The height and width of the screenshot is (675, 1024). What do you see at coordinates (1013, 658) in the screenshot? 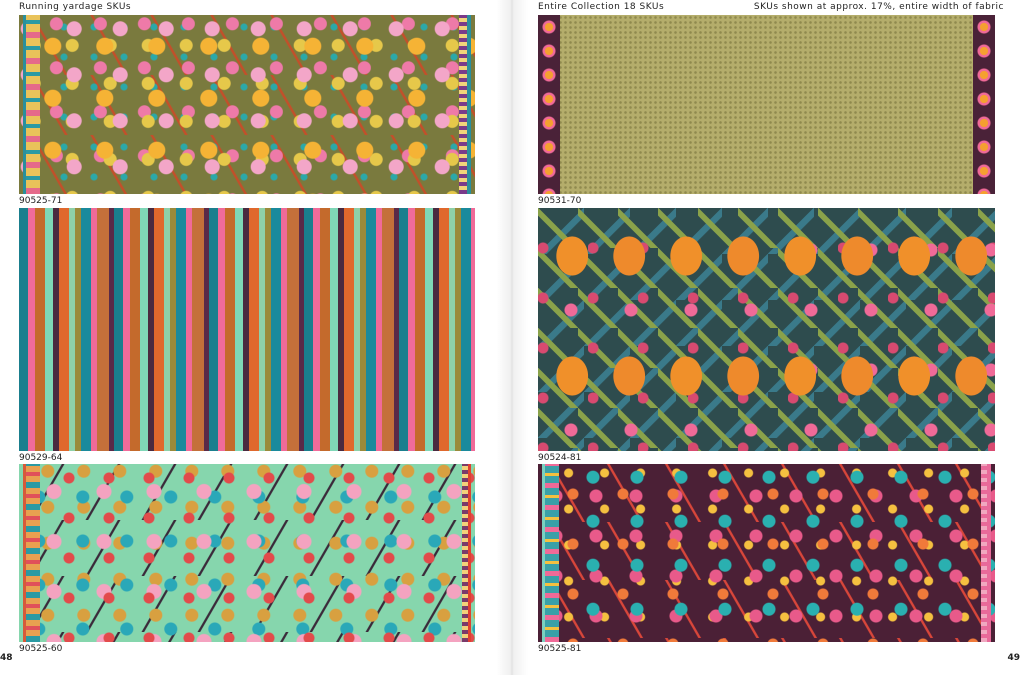
I see `page-number-right: 49` at bounding box center [1013, 658].